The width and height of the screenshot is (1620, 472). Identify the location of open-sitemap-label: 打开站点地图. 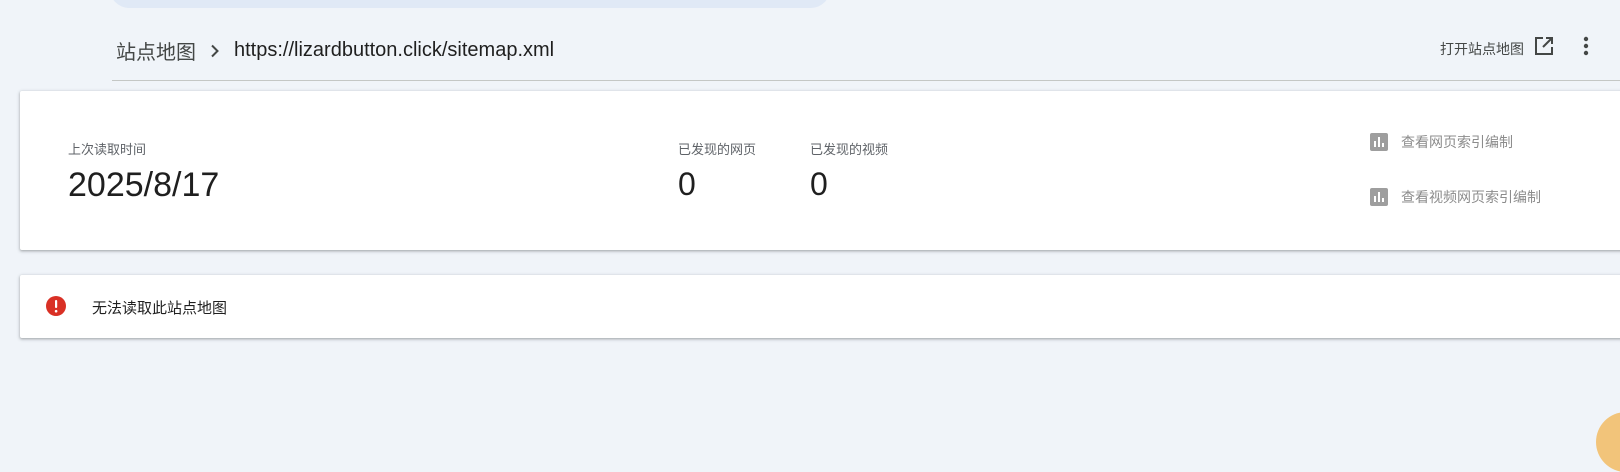
(1482, 48).